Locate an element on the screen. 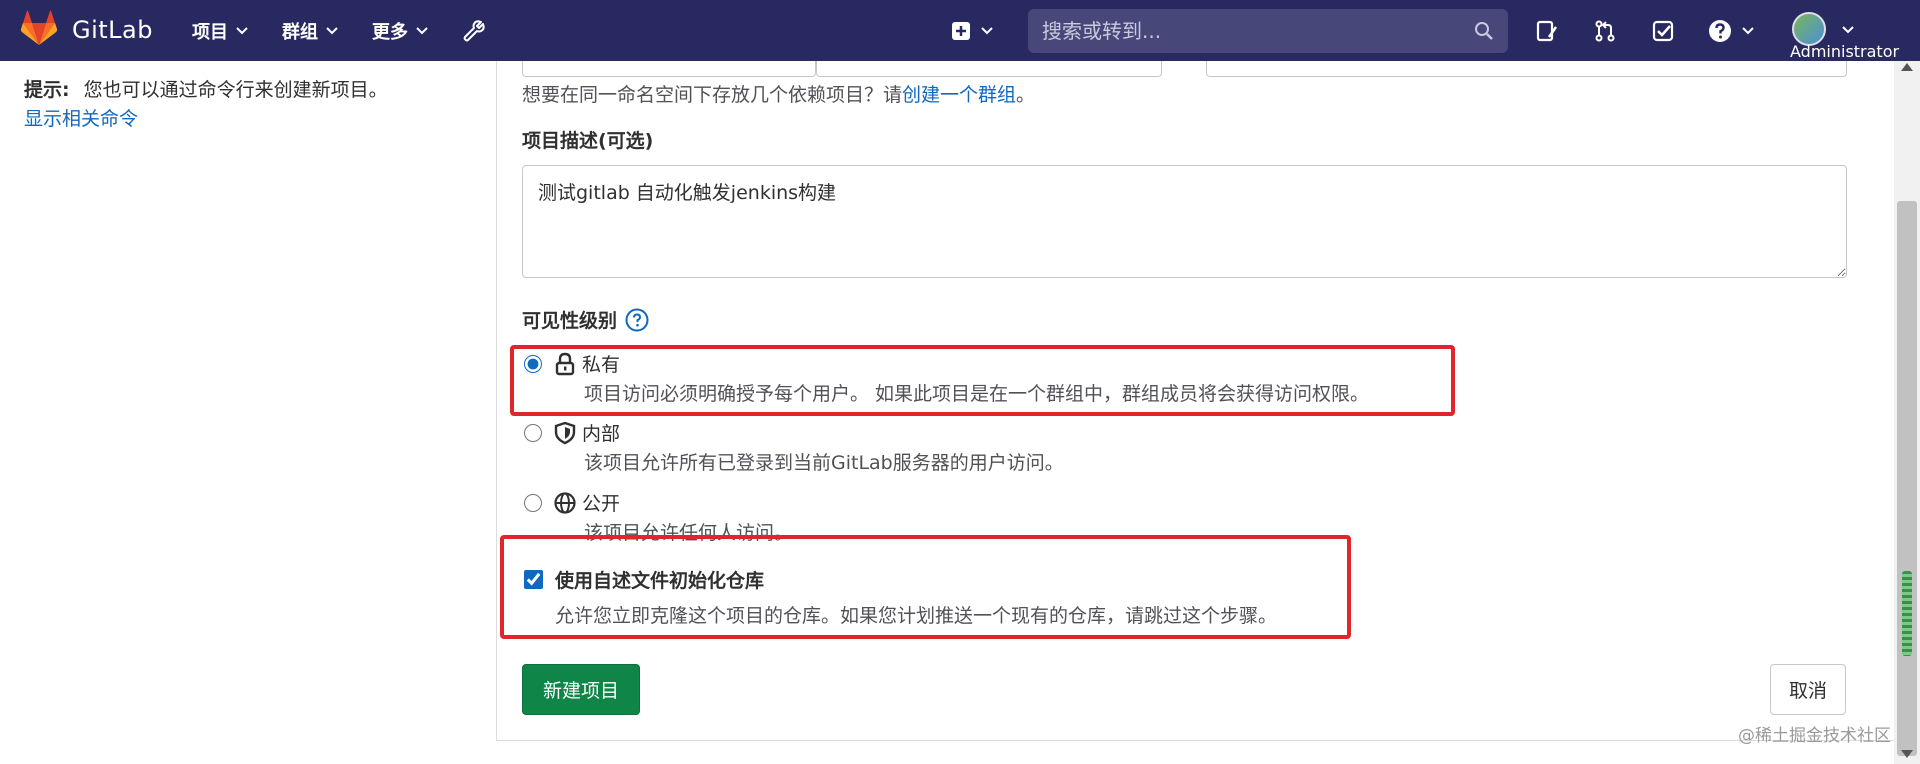 Image resolution: width=1920 pixels, height=764 pixels. scrollbar-thumb is located at coordinates (1907, 478).